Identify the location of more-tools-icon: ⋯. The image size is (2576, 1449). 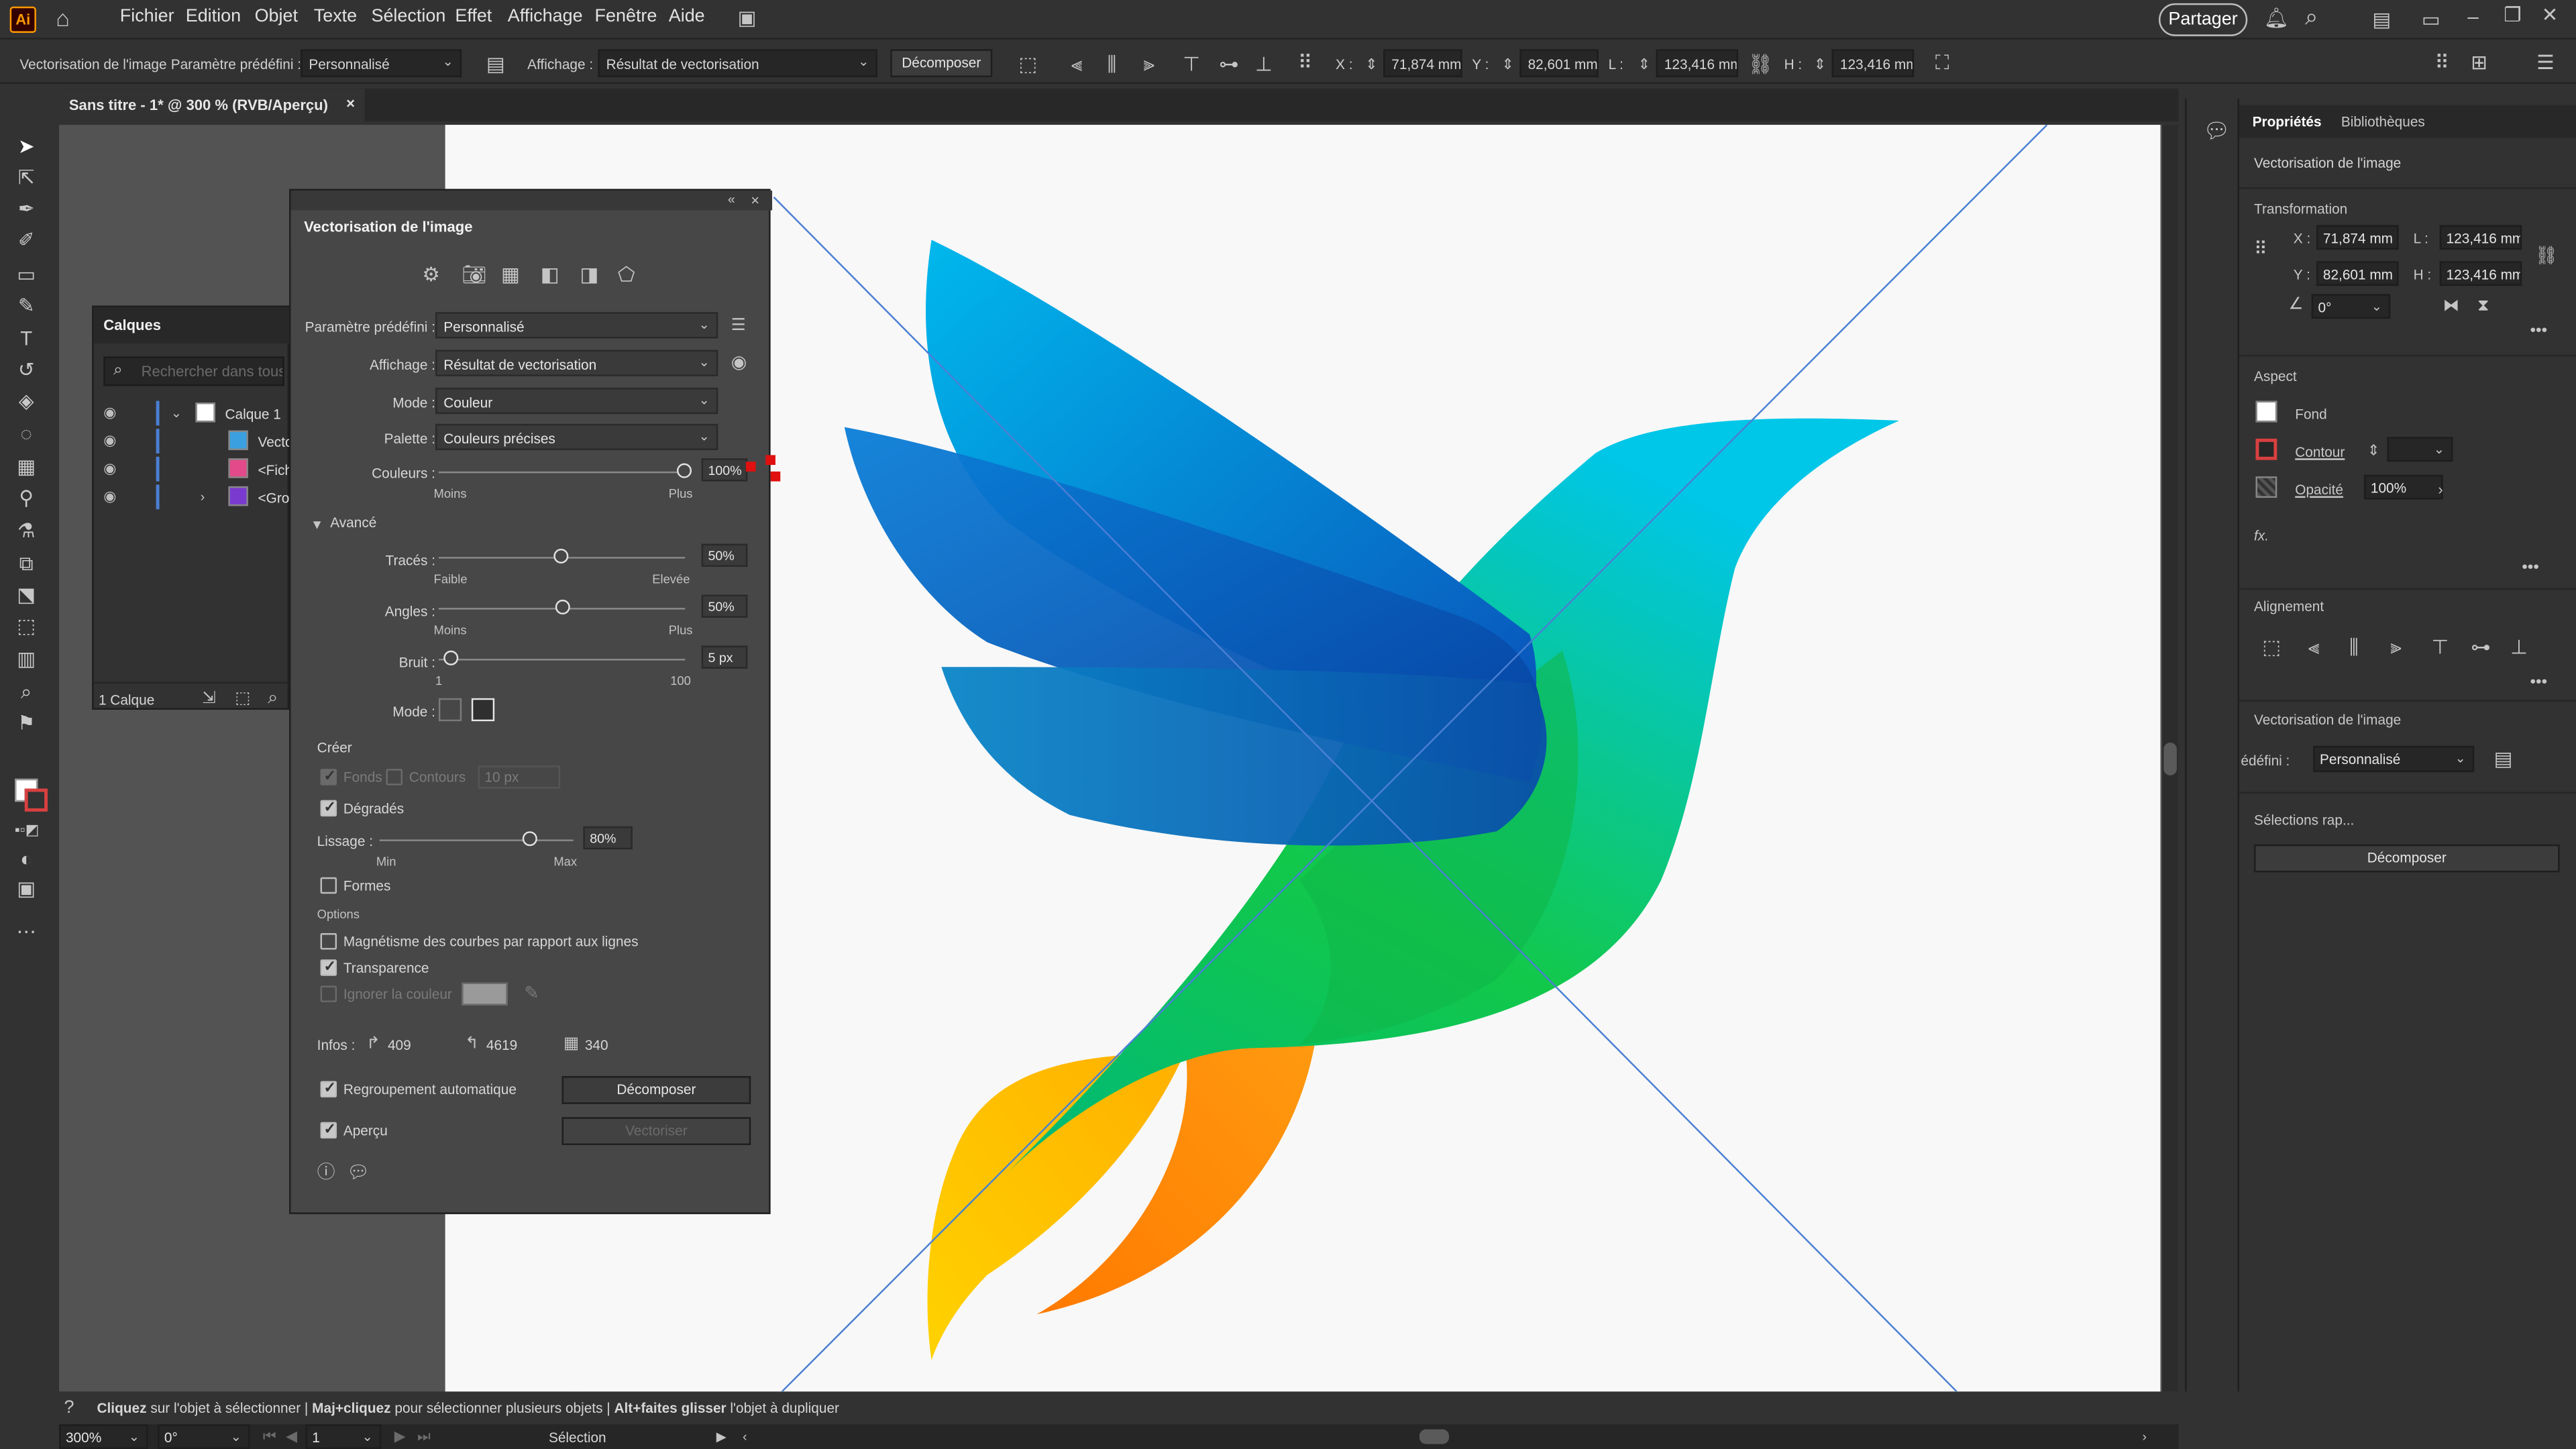
(26, 931).